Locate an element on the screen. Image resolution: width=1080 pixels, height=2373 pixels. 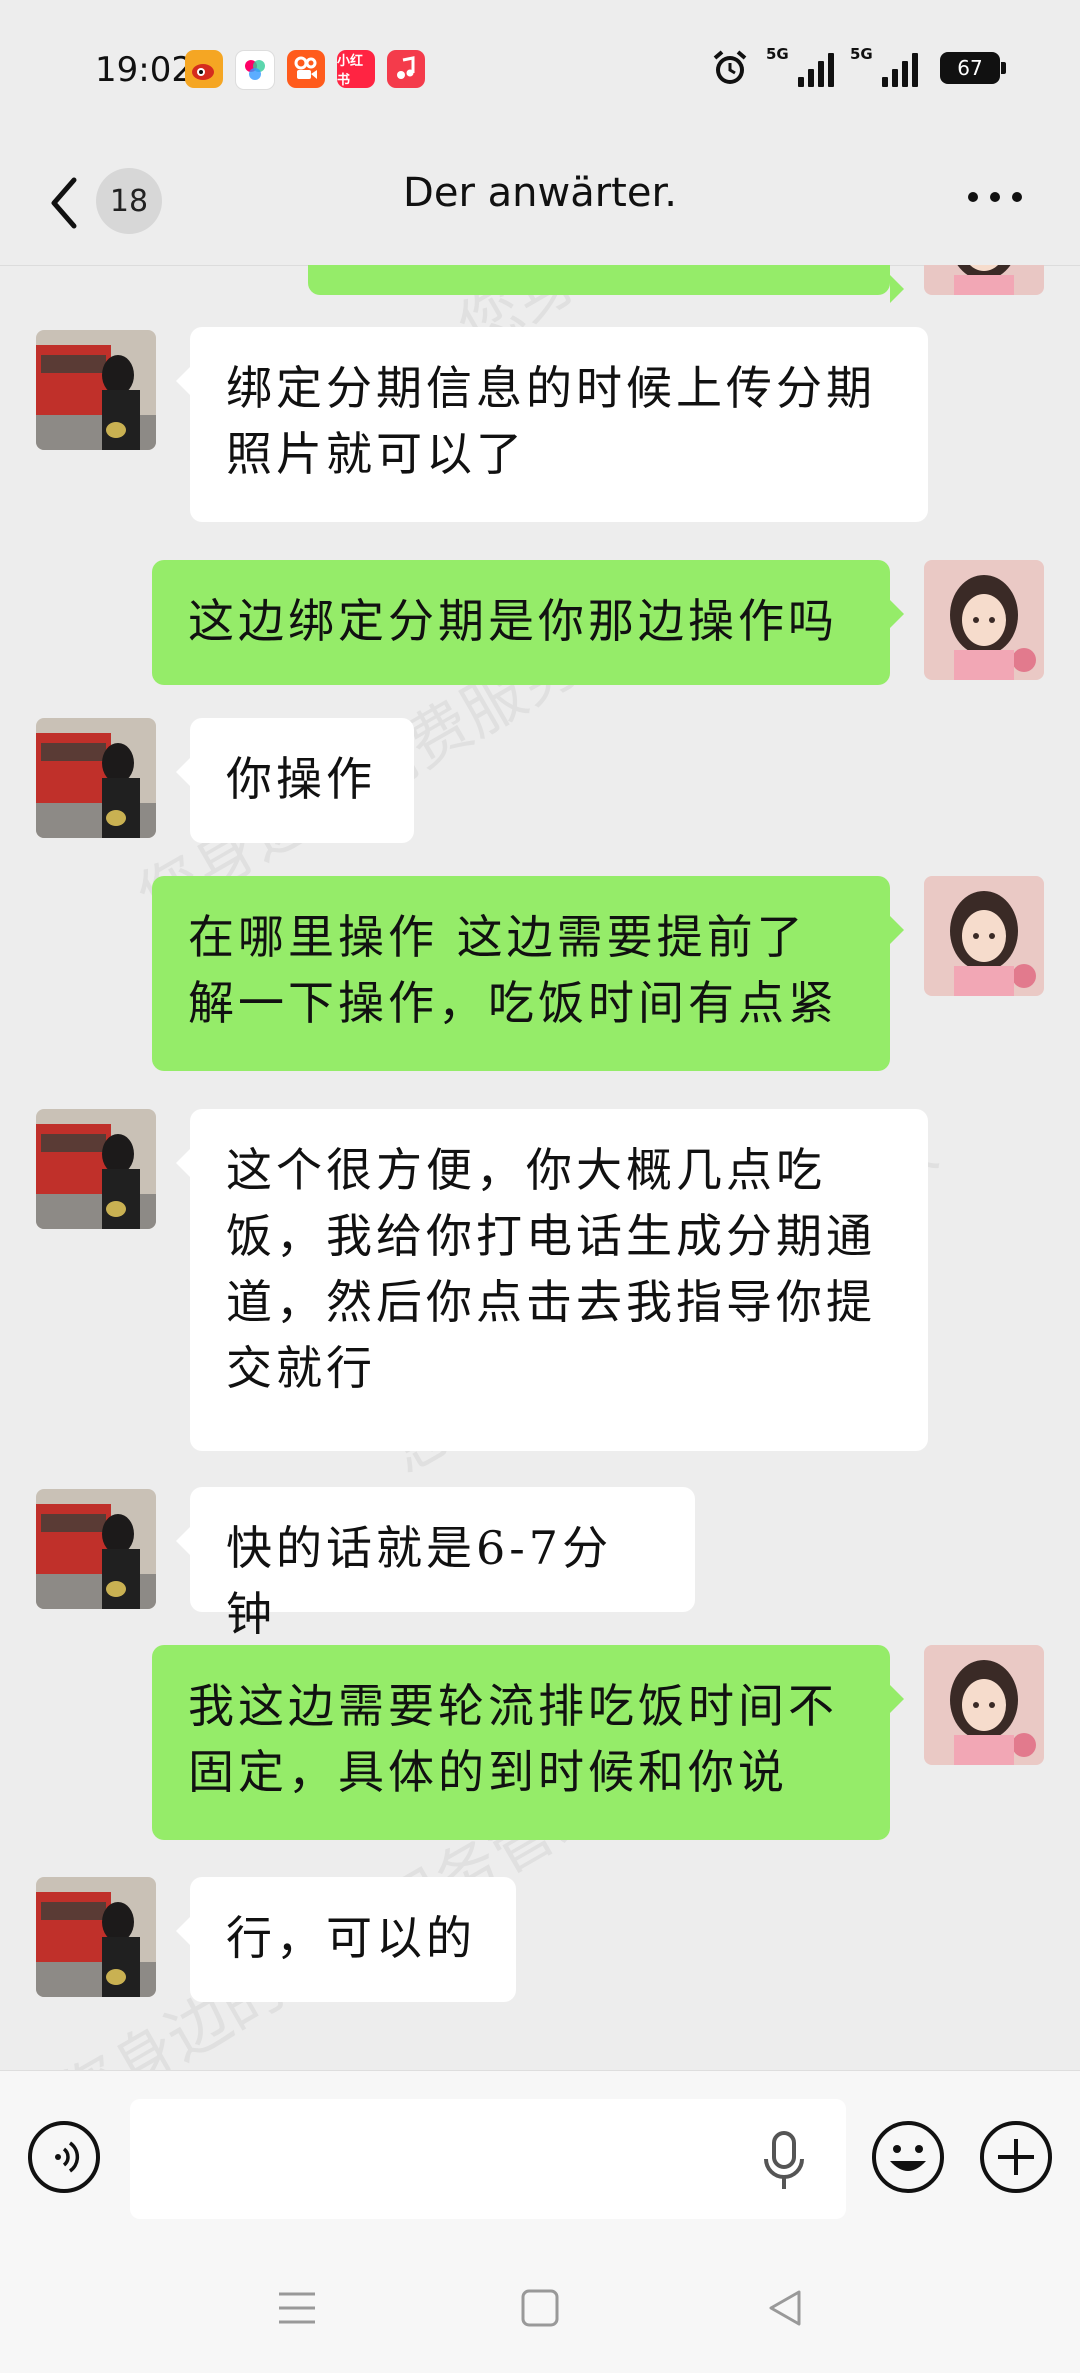
status-bar: 19:02 小红书 5G 5G 67 is located at coordinates (540, 70).